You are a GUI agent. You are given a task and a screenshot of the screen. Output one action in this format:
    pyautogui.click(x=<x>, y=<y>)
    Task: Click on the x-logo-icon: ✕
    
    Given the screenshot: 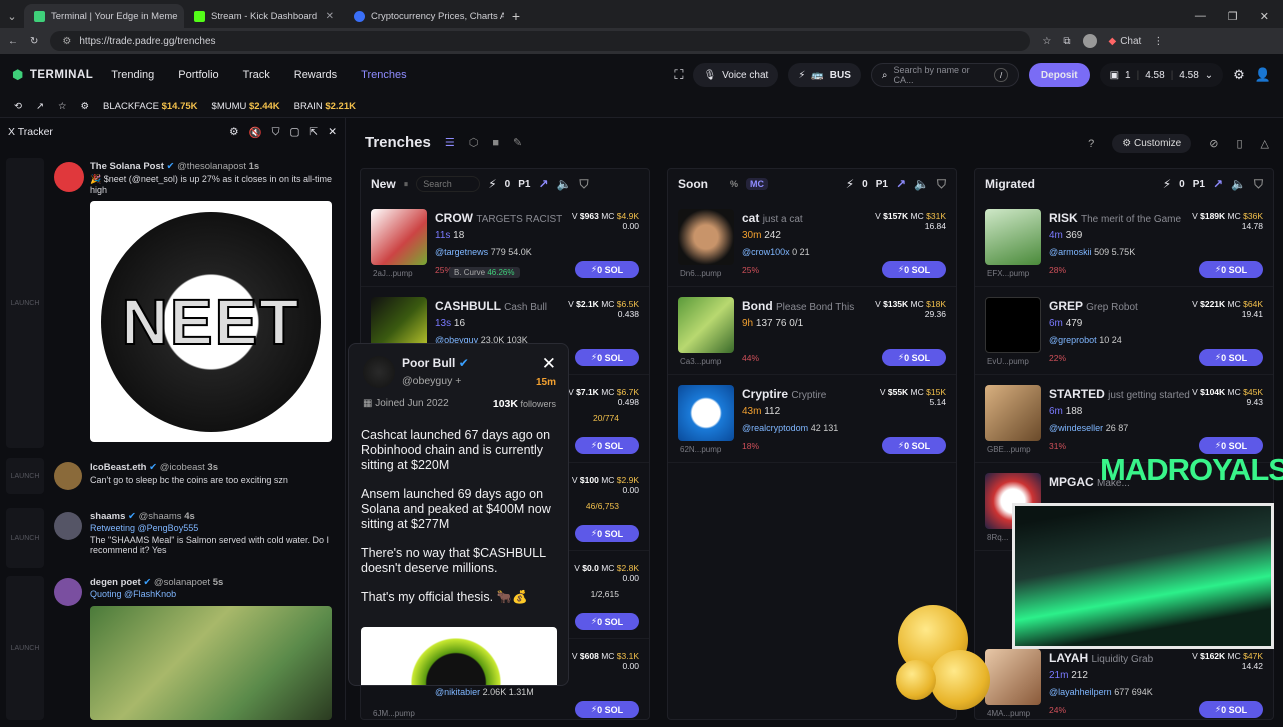 What is the action you would take?
    pyautogui.click(x=549, y=364)
    